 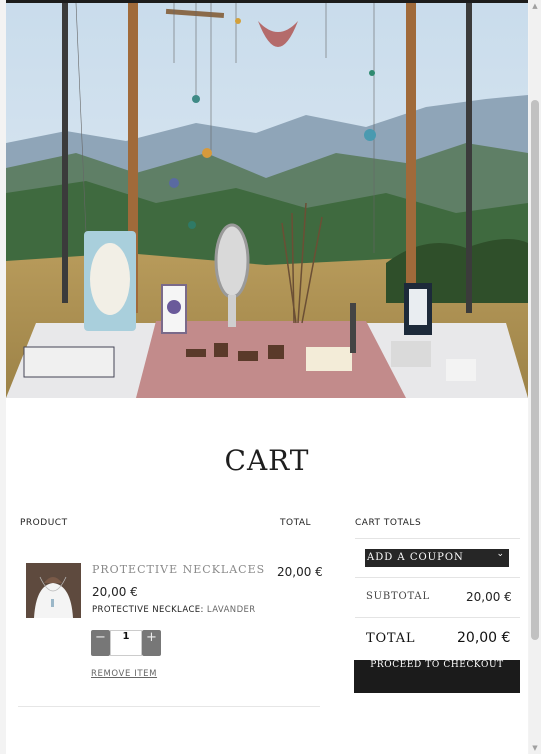 I want to click on necklace-photo, so click(x=53, y=590).